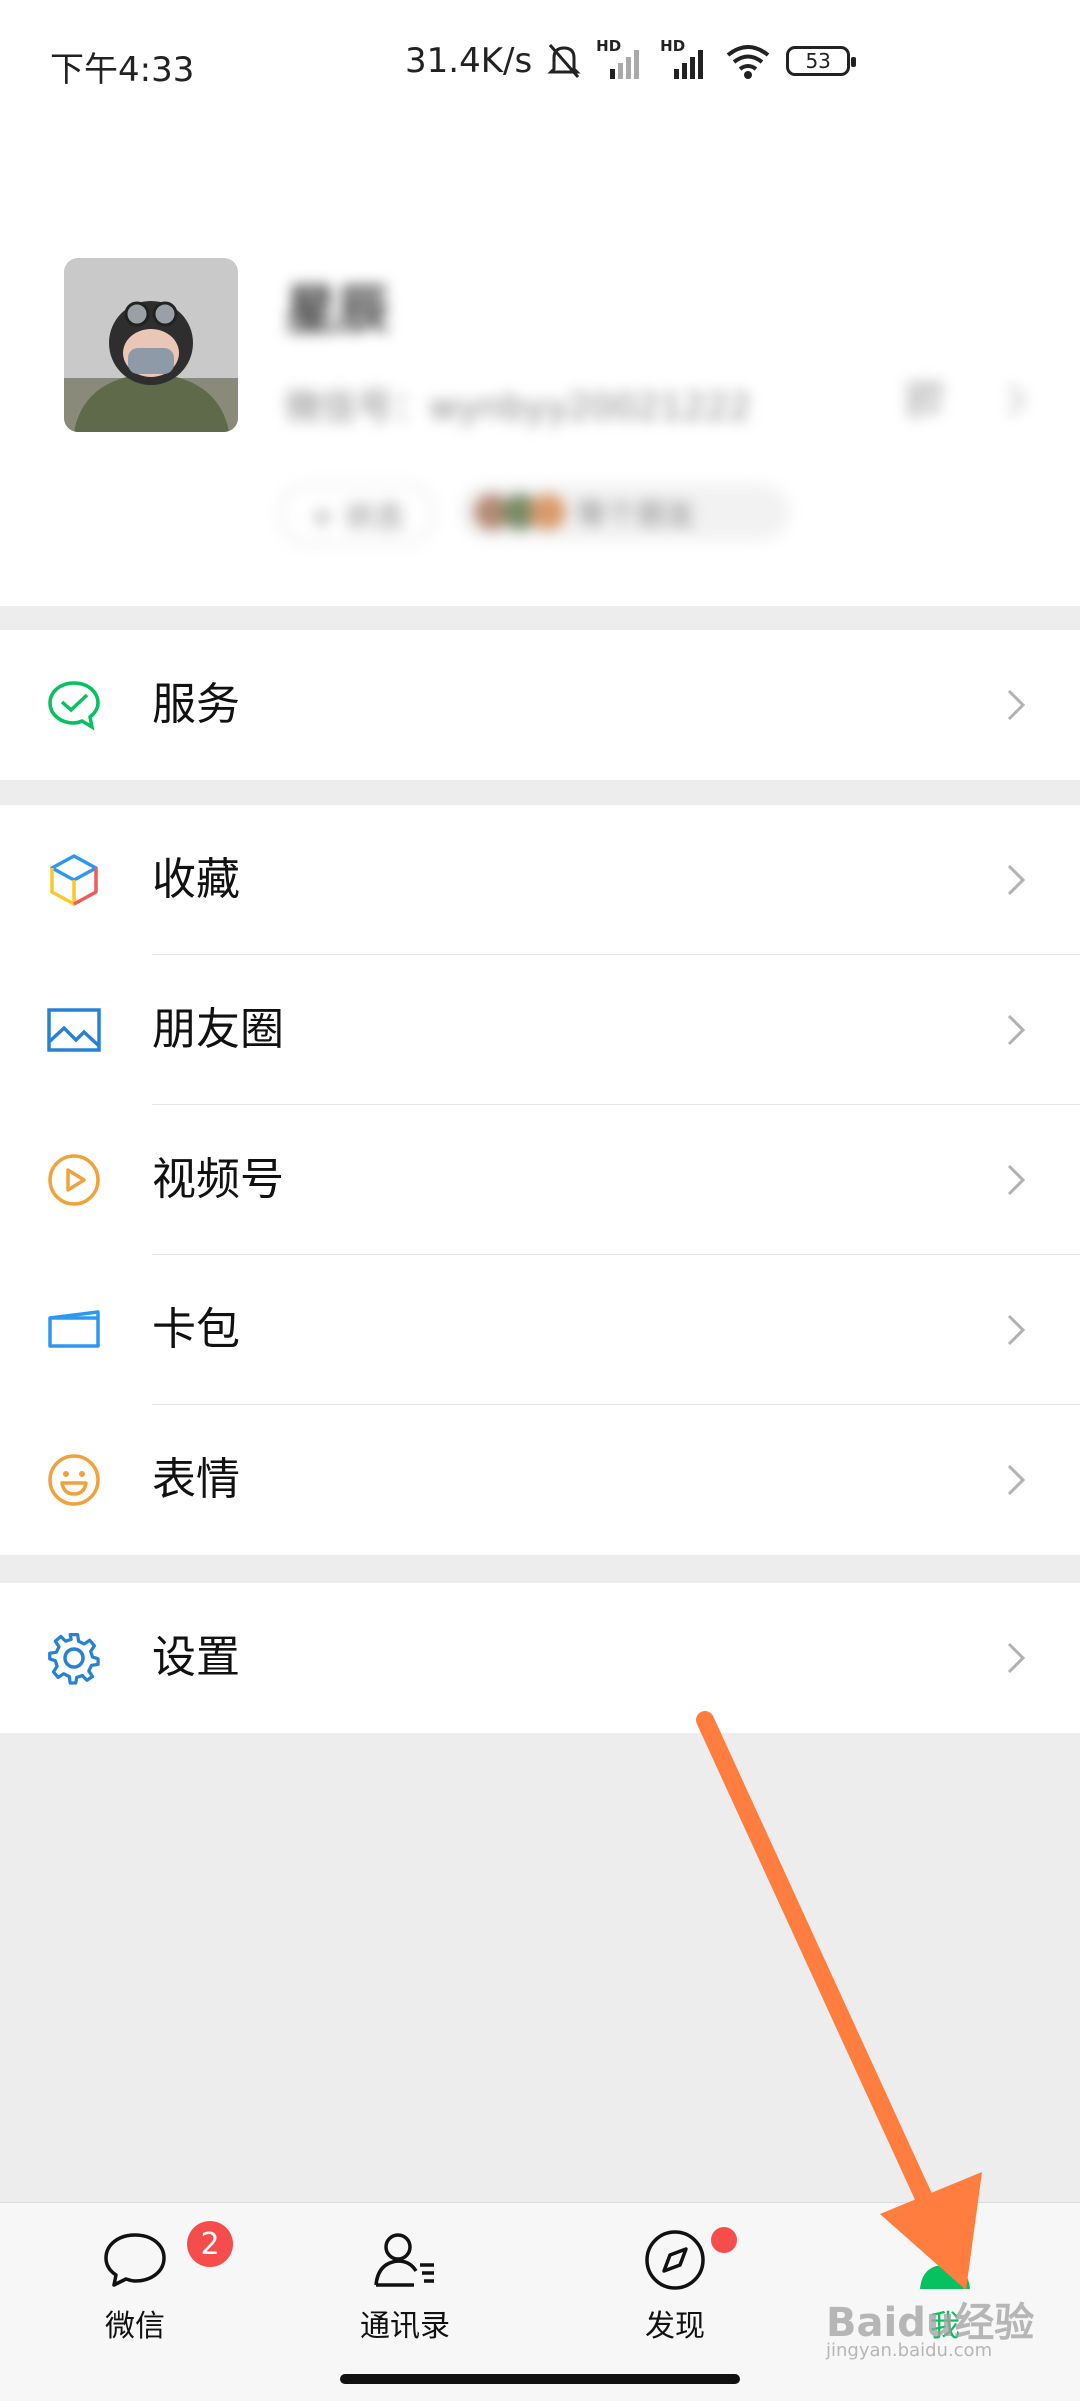 This screenshot has width=1080, height=2401. I want to click on watermark-url: jingyan.baidu.com, so click(909, 2350).